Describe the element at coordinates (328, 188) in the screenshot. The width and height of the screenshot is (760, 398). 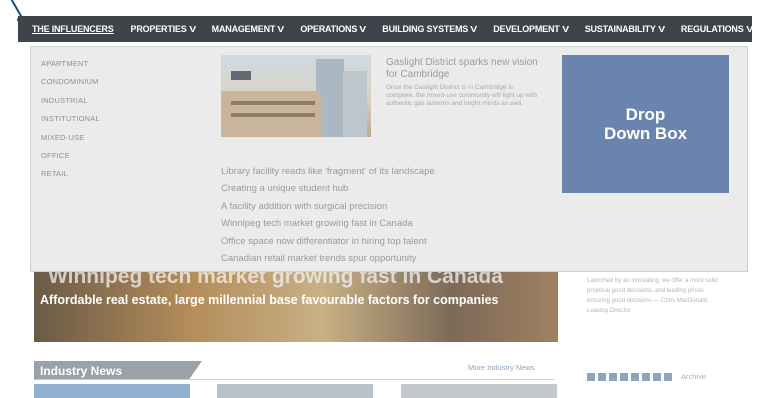
I see `headline-link: Creating a unique student hub` at that location.